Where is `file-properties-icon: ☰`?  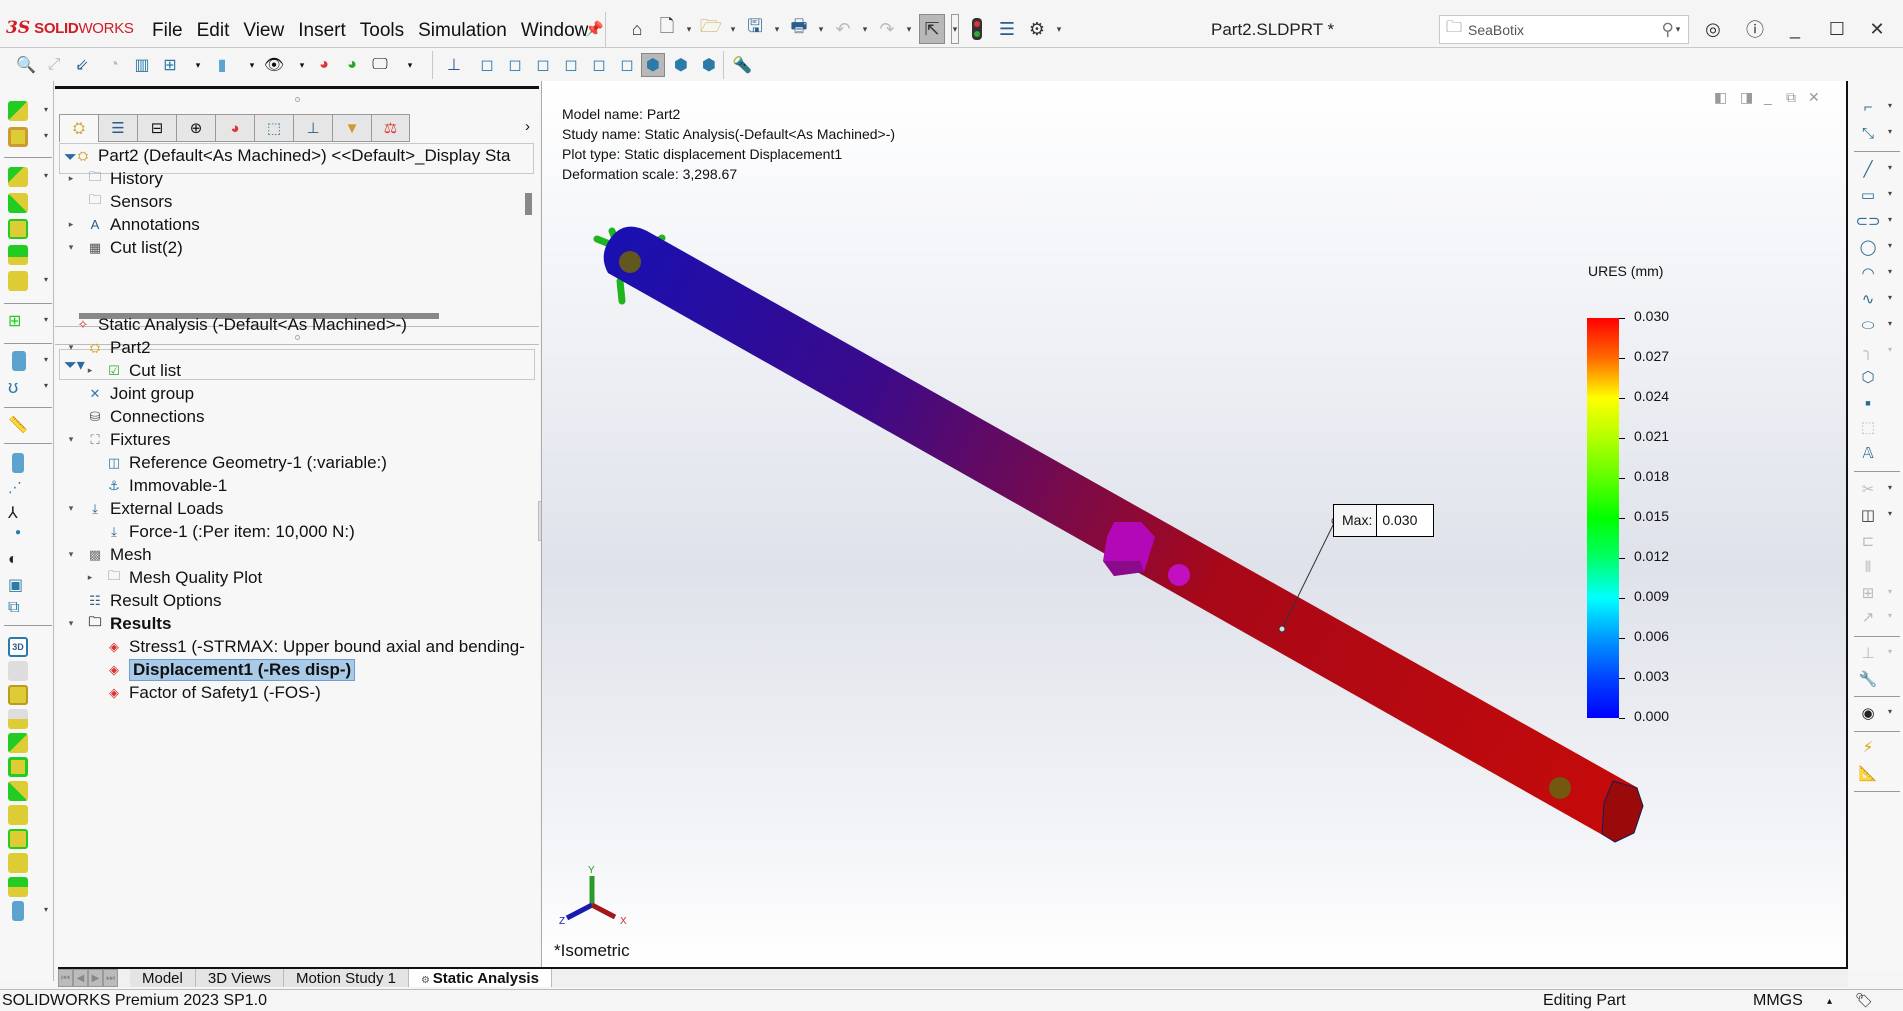 file-properties-icon: ☰ is located at coordinates (1007, 29).